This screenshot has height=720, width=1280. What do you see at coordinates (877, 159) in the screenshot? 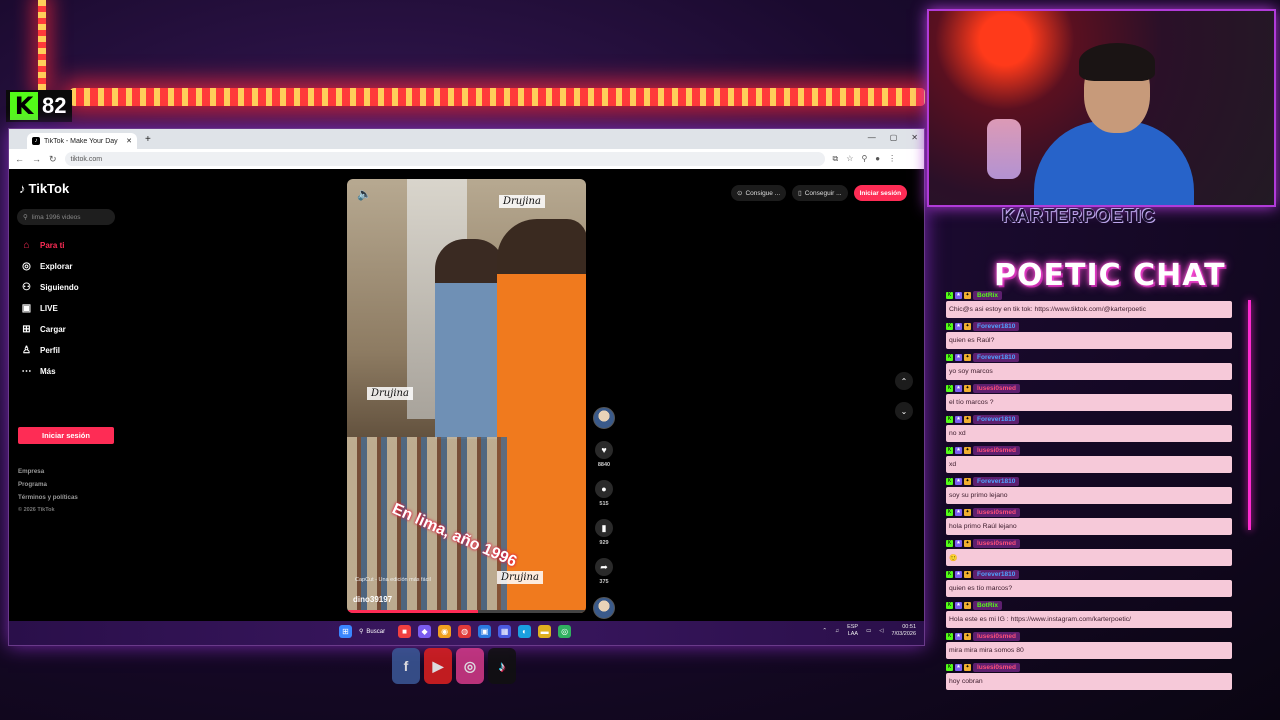
I see `profile-avatar-icon: ●` at bounding box center [877, 159].